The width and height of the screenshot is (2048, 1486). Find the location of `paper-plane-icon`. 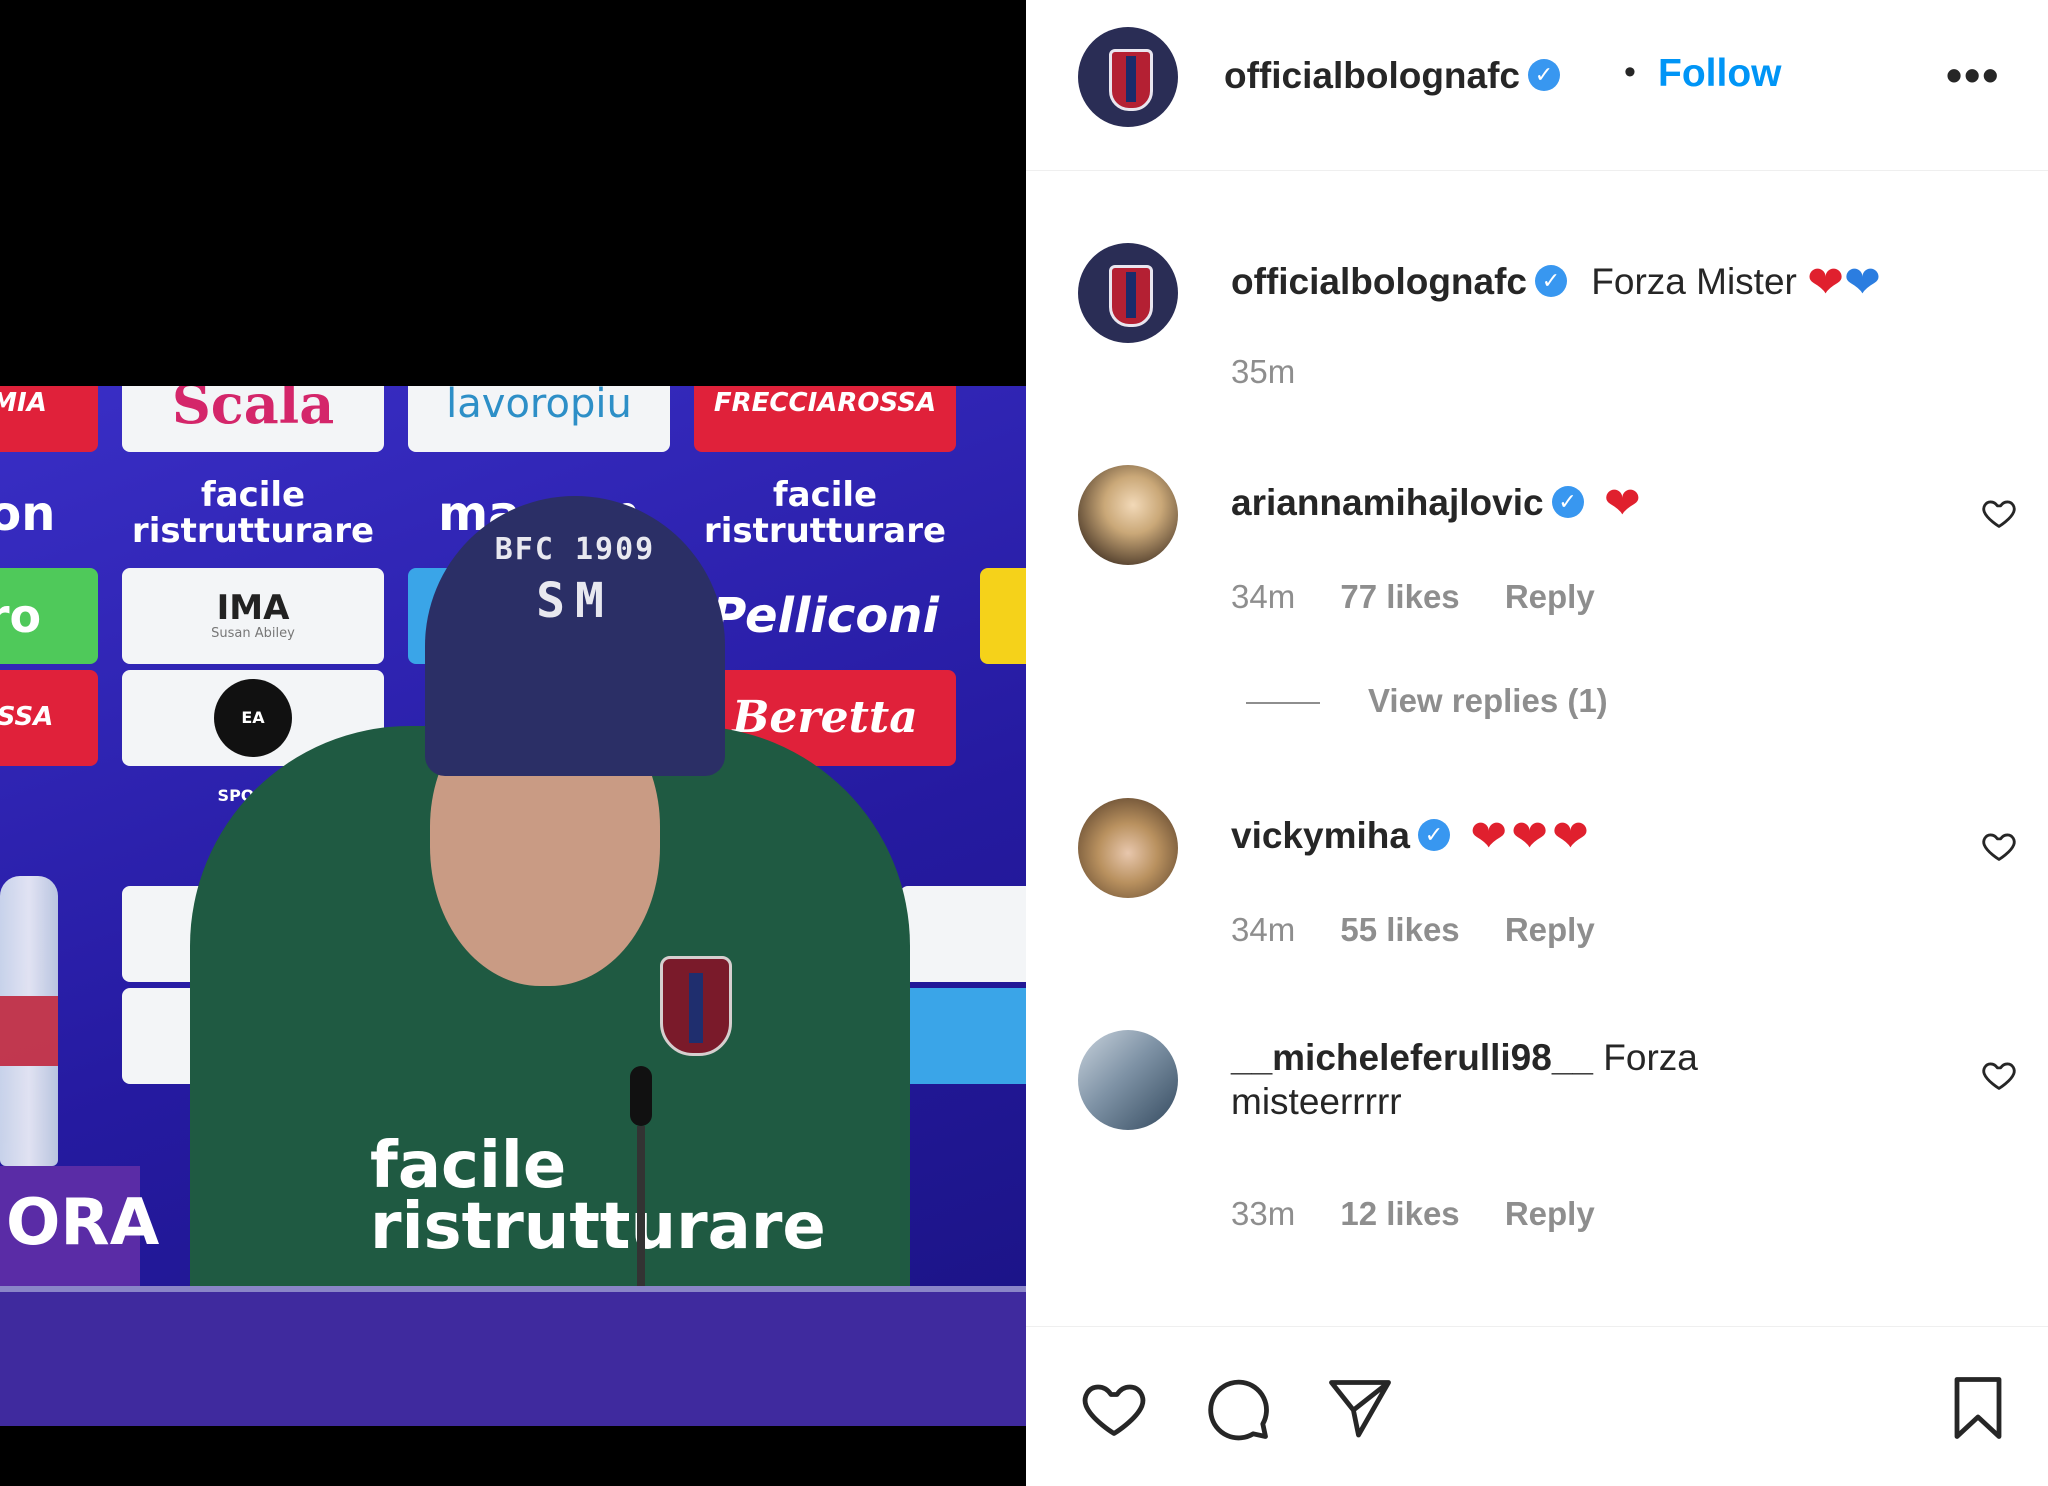

paper-plane-icon is located at coordinates (1360, 1408).